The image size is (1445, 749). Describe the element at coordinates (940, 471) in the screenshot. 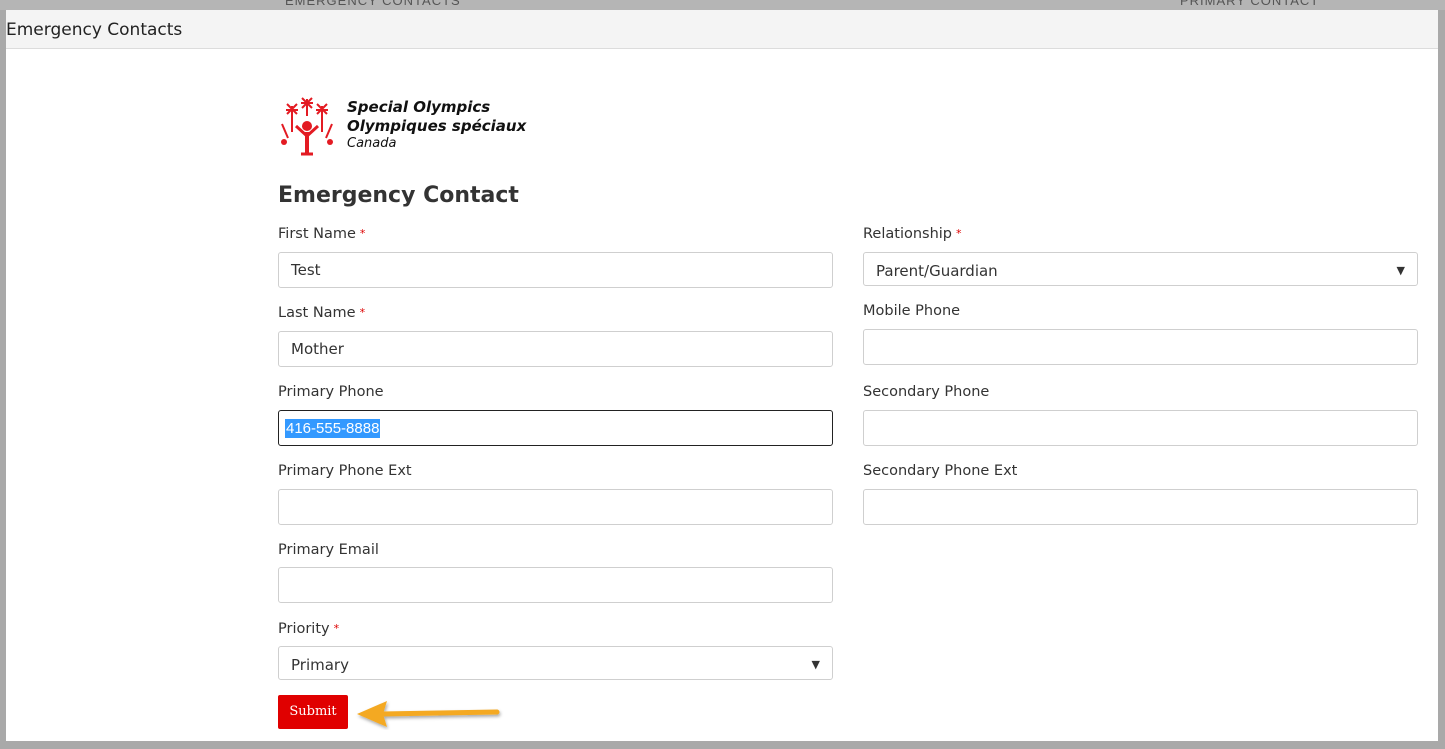

I see `secondary-phone-ext-label: Secondary Phone Ext` at that location.